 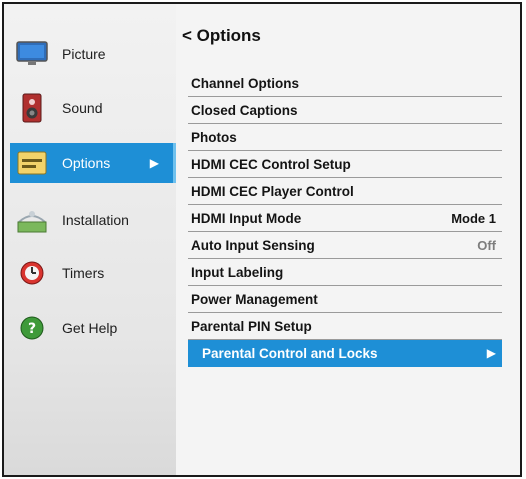 What do you see at coordinates (272, 191) in the screenshot?
I see `menu-item-label: HDMI CEC Player Control` at bounding box center [272, 191].